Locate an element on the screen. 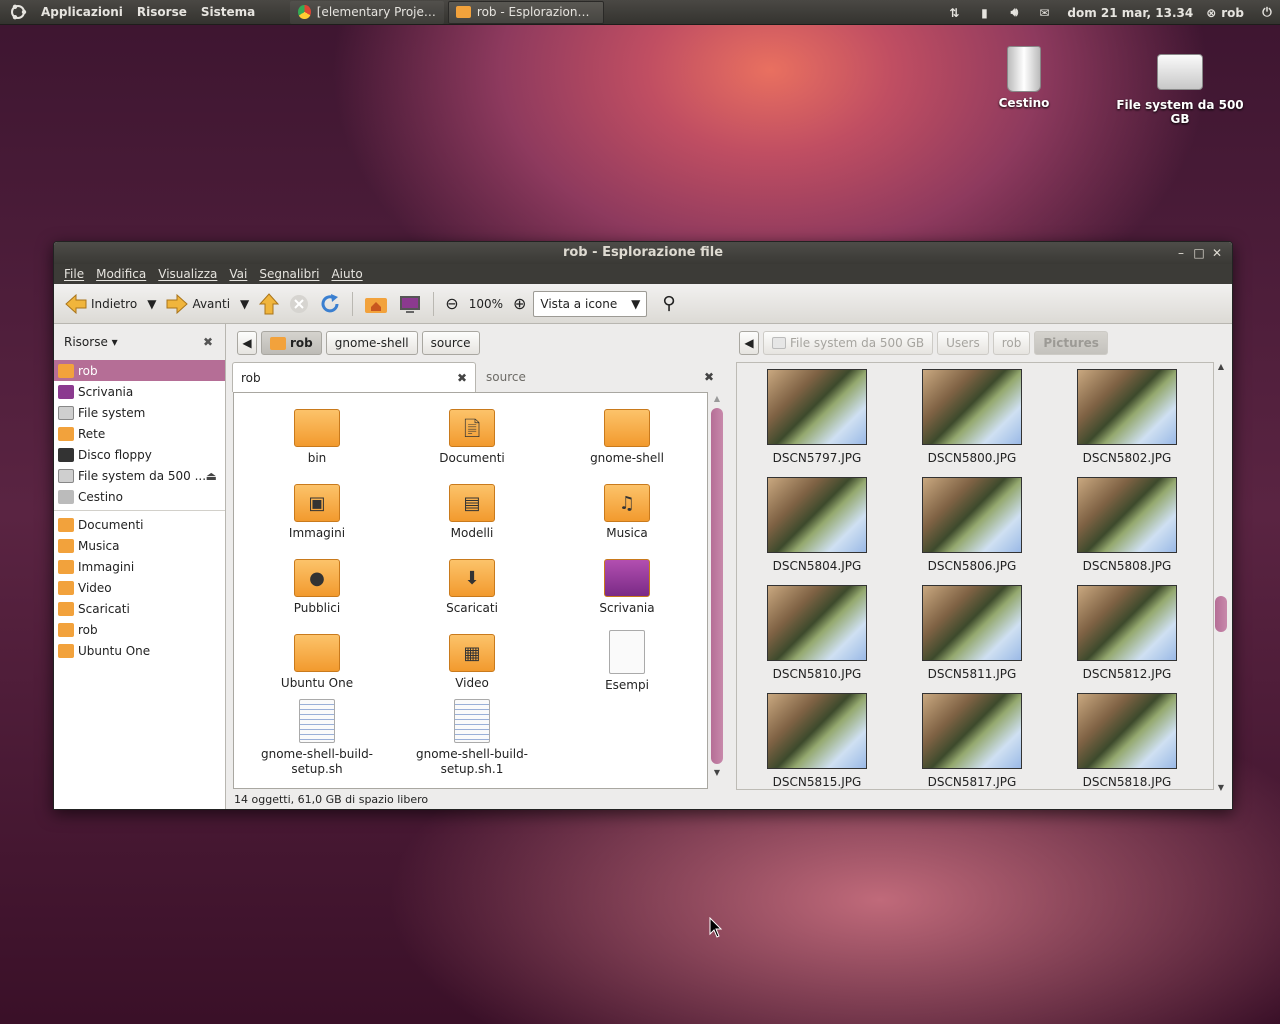  mail-icon: ✉ is located at coordinates (1044, 13).